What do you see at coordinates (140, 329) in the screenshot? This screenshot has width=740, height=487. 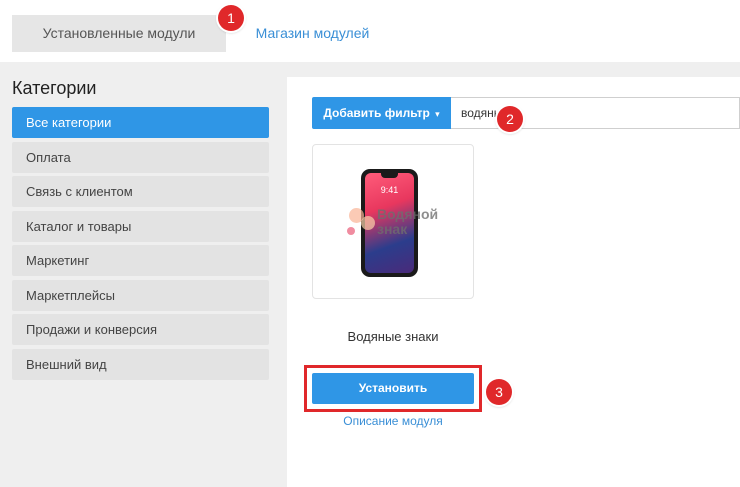 I see `category-sales-conversion: Продажи и конверсия` at bounding box center [140, 329].